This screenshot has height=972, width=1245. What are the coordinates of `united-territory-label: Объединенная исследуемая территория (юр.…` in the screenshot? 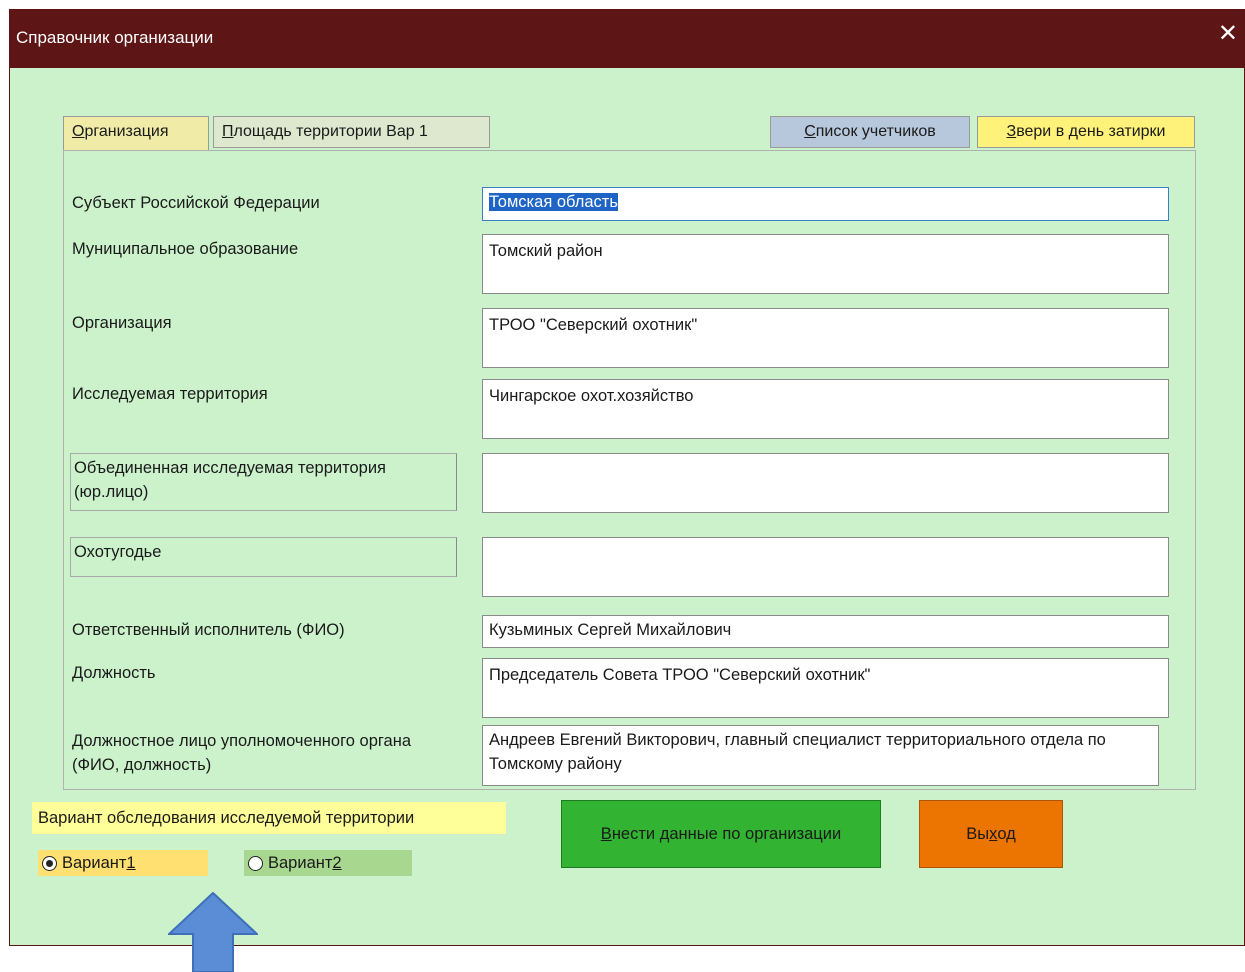 It's located at (263, 482).